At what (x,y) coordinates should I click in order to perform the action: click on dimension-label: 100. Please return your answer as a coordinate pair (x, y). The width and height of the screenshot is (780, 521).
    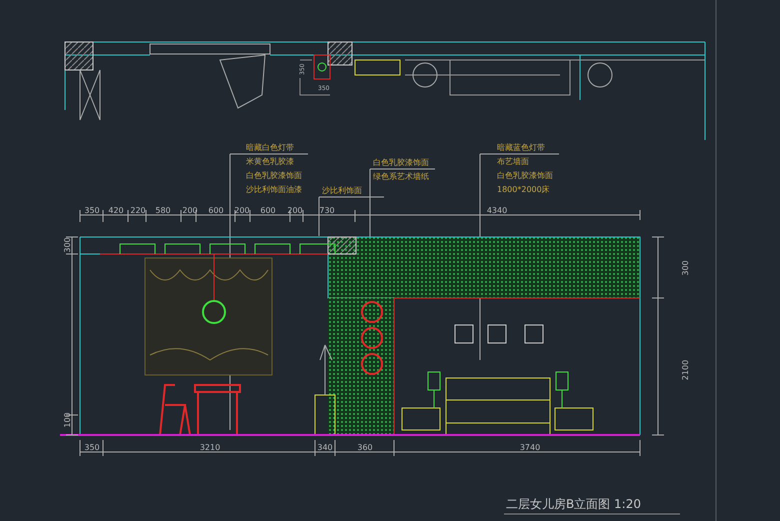
    Looking at the image, I should click on (67, 420).